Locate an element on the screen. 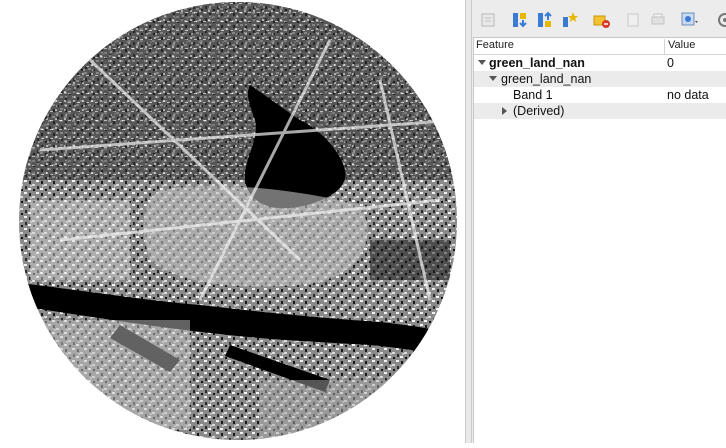  copy-feature-icon is located at coordinates (633, 20).